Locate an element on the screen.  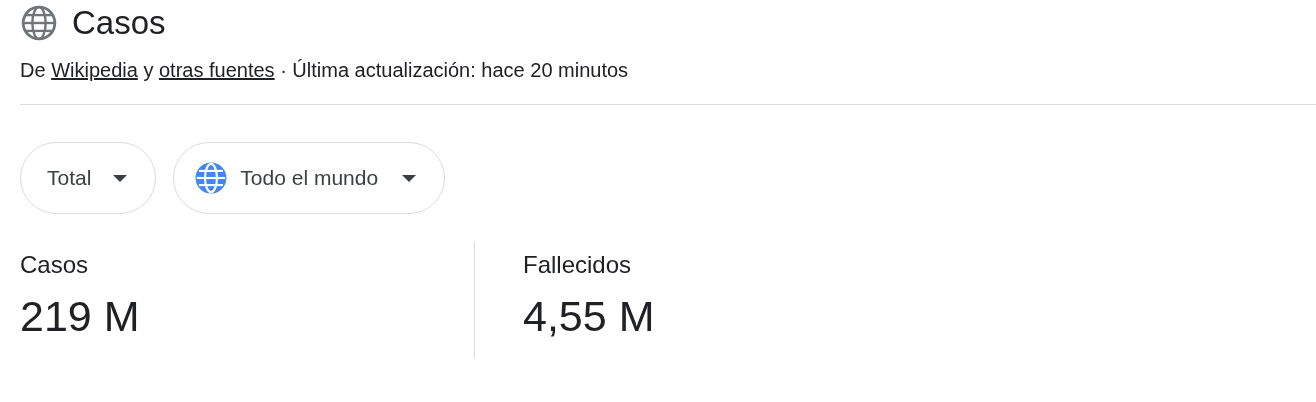
source-link: Wikipedia is located at coordinates (94, 70).